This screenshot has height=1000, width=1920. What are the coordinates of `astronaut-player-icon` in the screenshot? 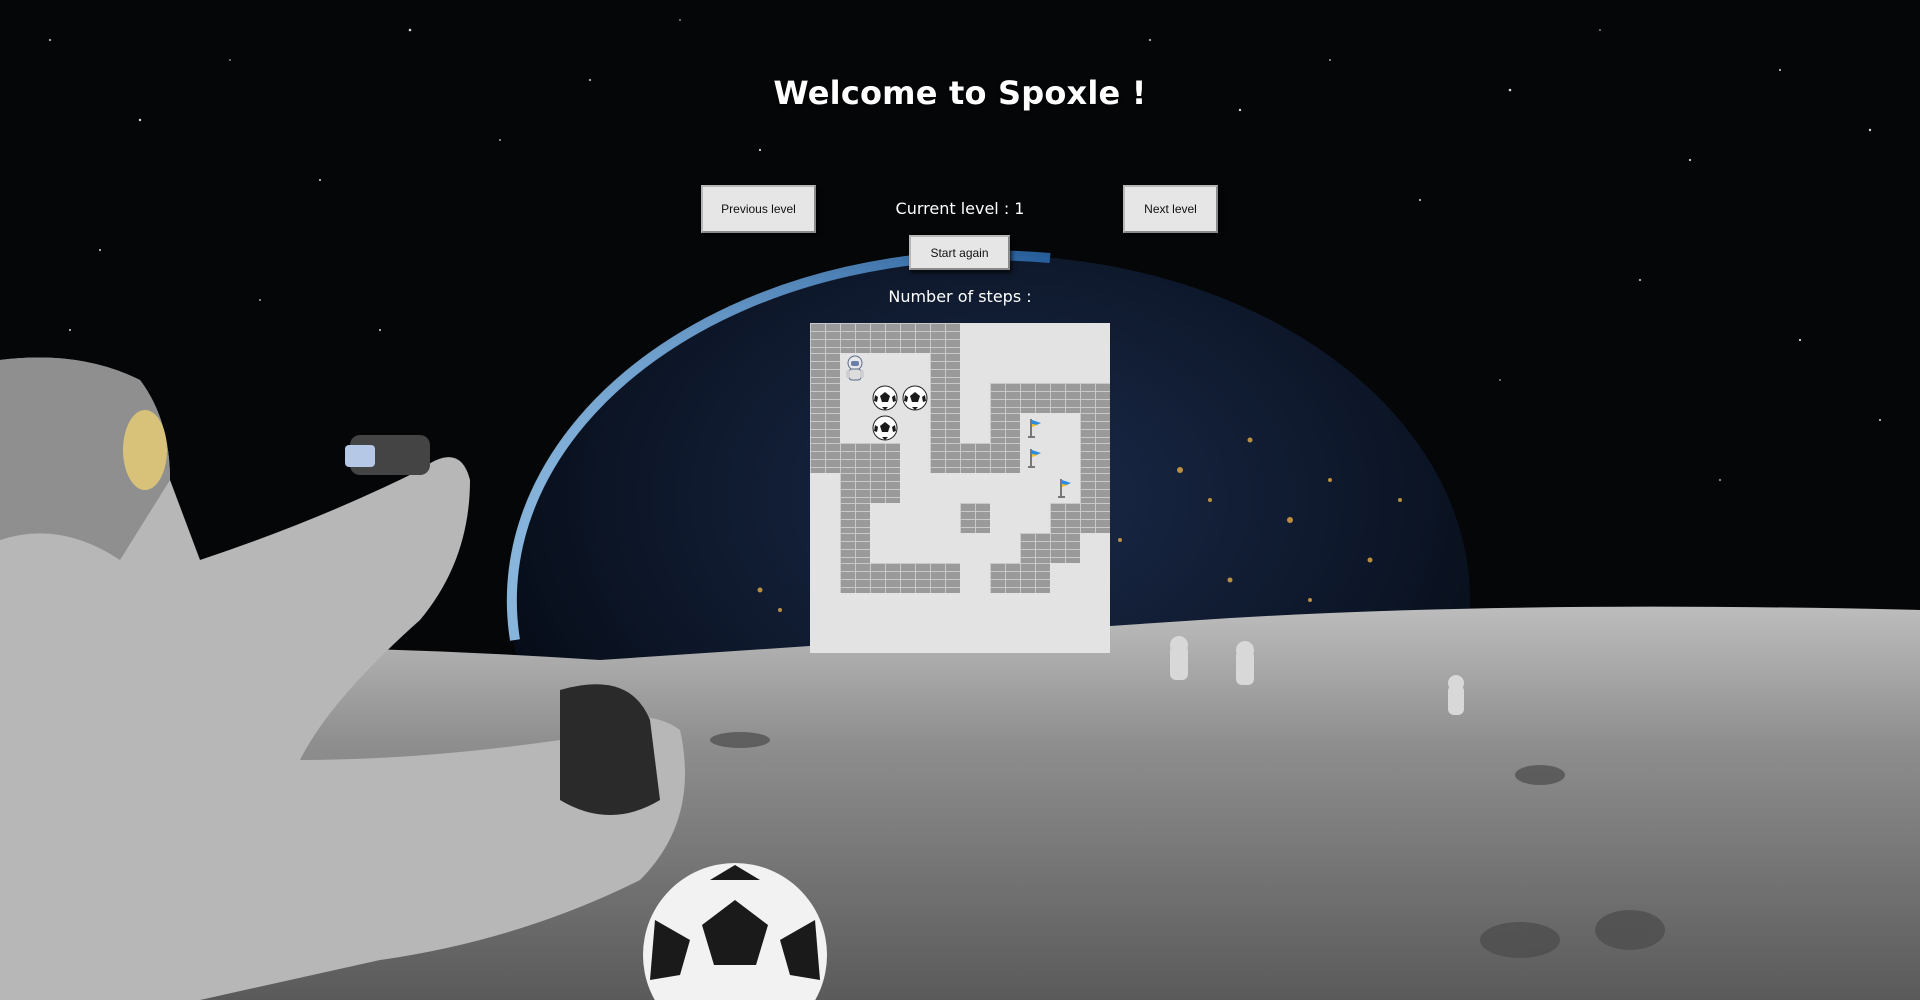 It's located at (855, 368).